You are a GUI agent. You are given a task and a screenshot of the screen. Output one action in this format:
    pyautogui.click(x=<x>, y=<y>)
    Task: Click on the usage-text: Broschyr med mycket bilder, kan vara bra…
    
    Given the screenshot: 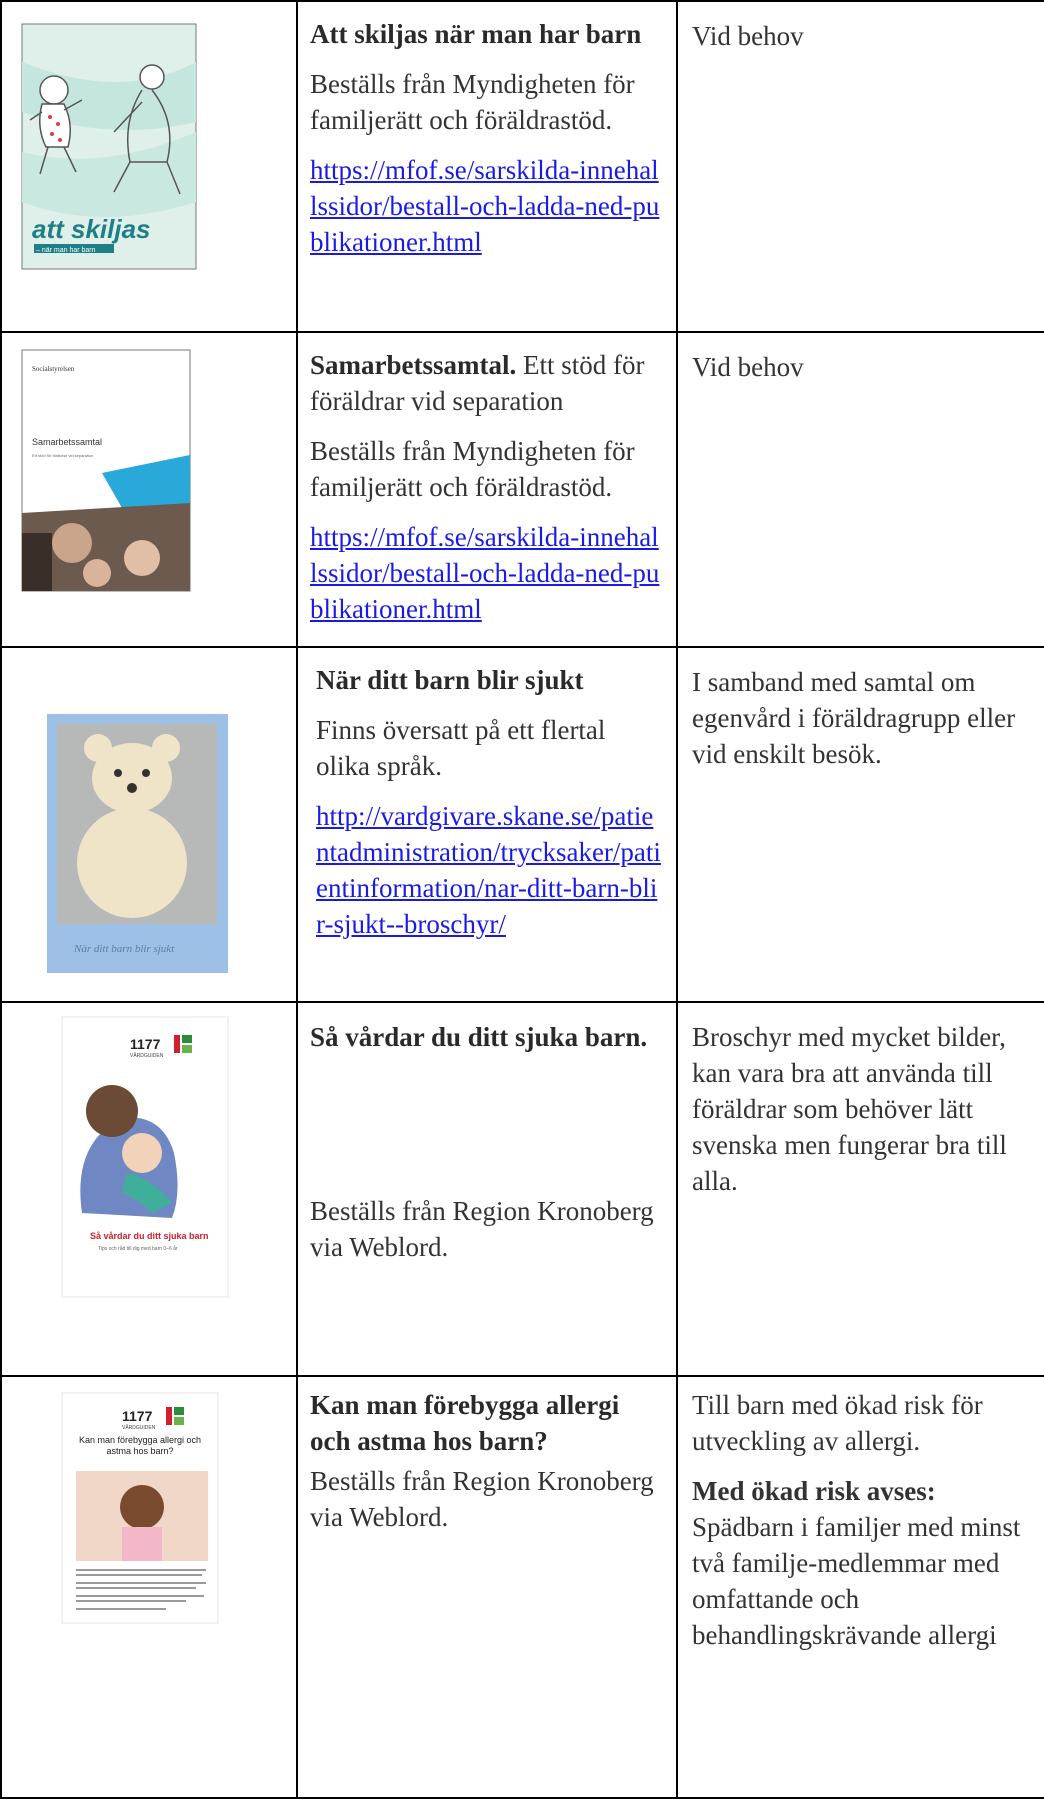 What is the action you would take?
    pyautogui.click(x=849, y=1109)
    